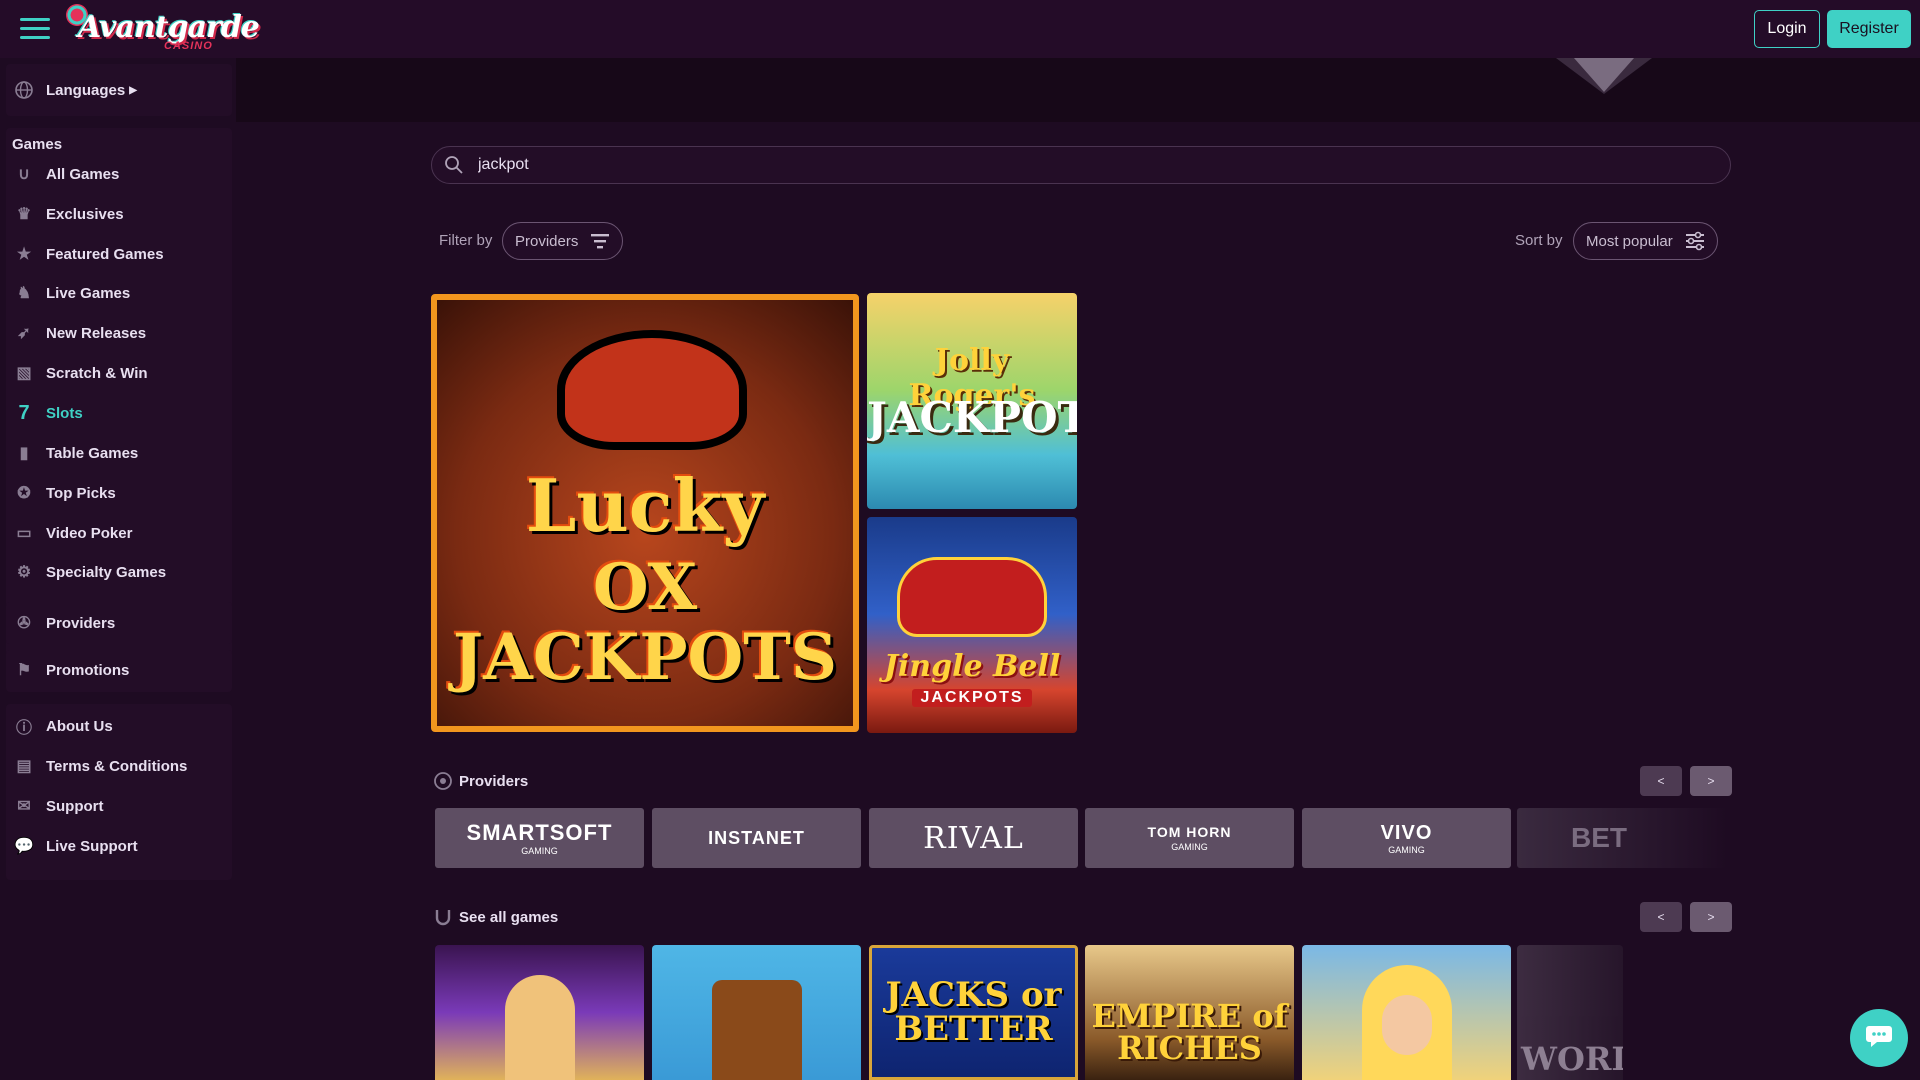 The height and width of the screenshot is (1080, 1920). What do you see at coordinates (1869, 29) in the screenshot?
I see `register-button: Register` at bounding box center [1869, 29].